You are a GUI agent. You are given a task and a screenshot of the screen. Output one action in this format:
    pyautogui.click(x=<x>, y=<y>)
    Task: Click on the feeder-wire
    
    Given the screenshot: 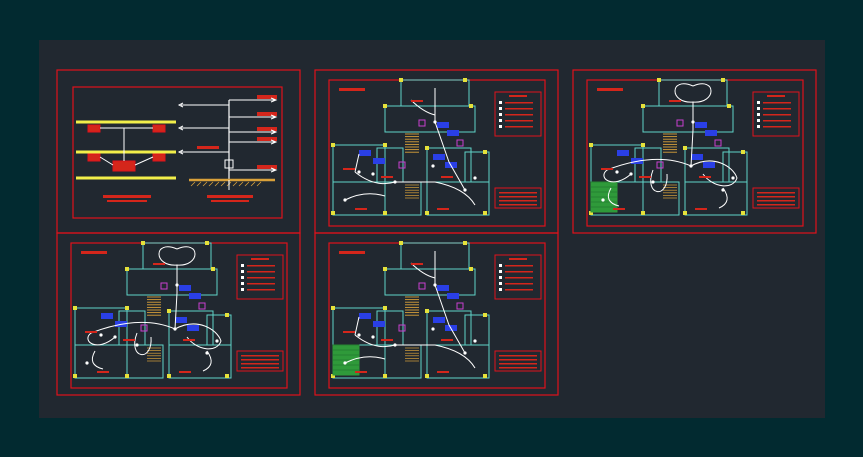 What is the action you would take?
    pyautogui.click(x=106, y=161)
    